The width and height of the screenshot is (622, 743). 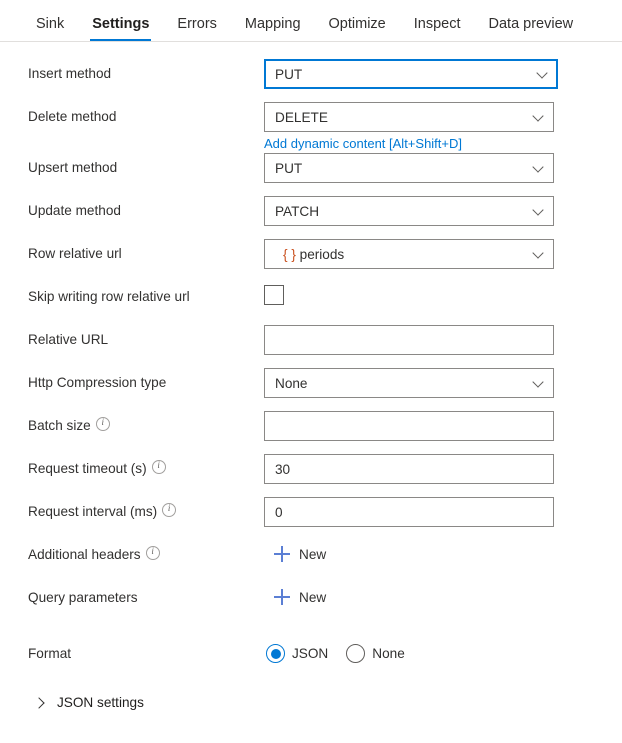 I want to click on row-batch-size: Batch size, so click(x=311, y=432).